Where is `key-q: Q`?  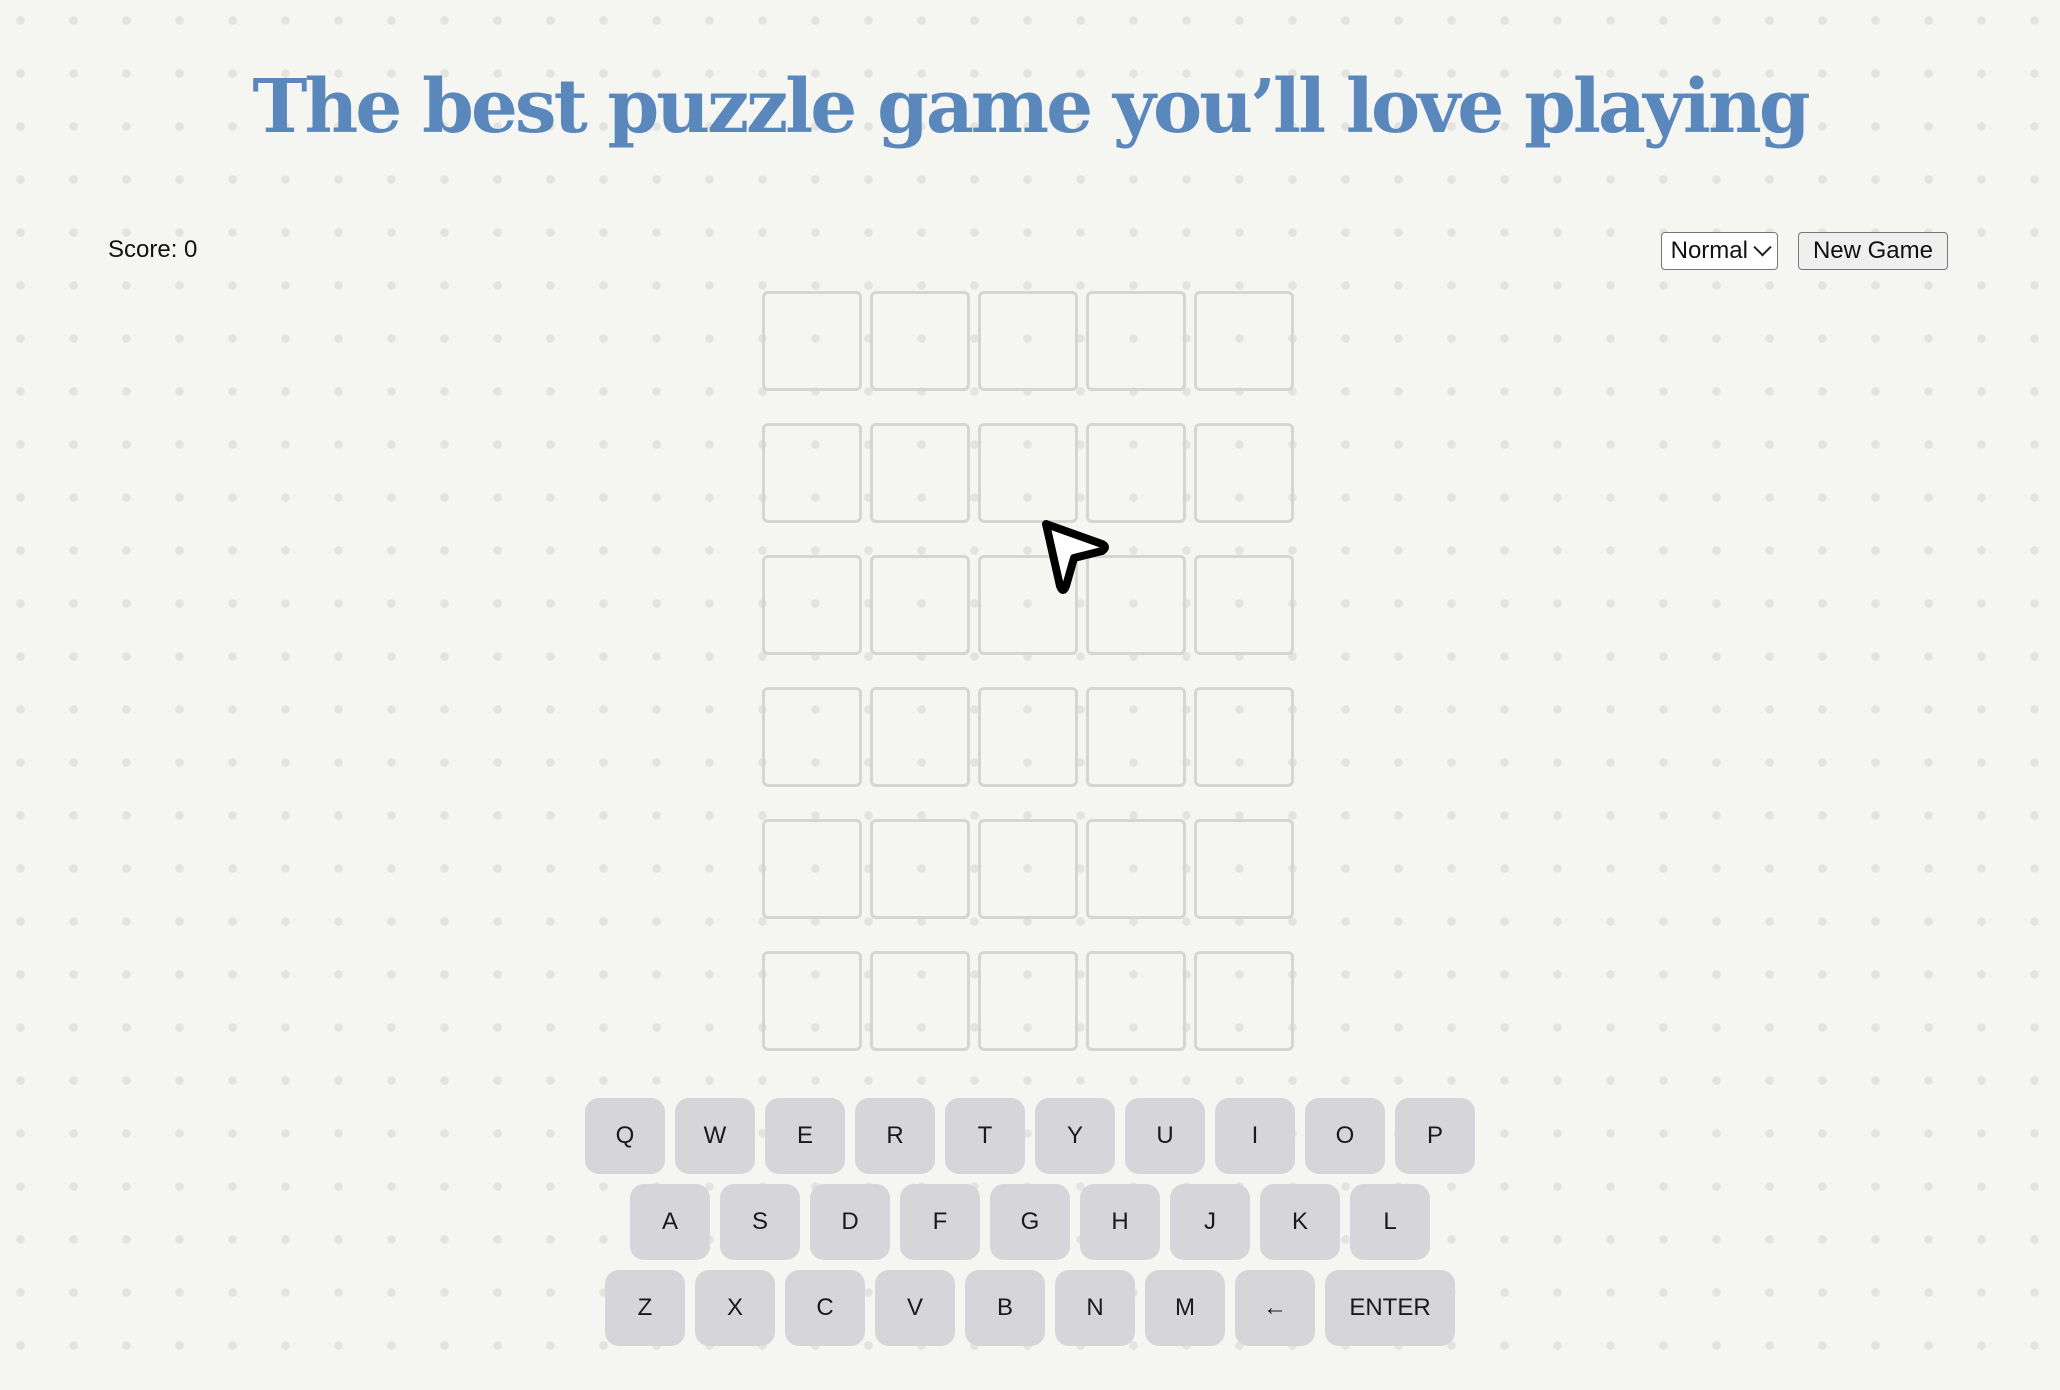 key-q: Q is located at coordinates (625, 1136).